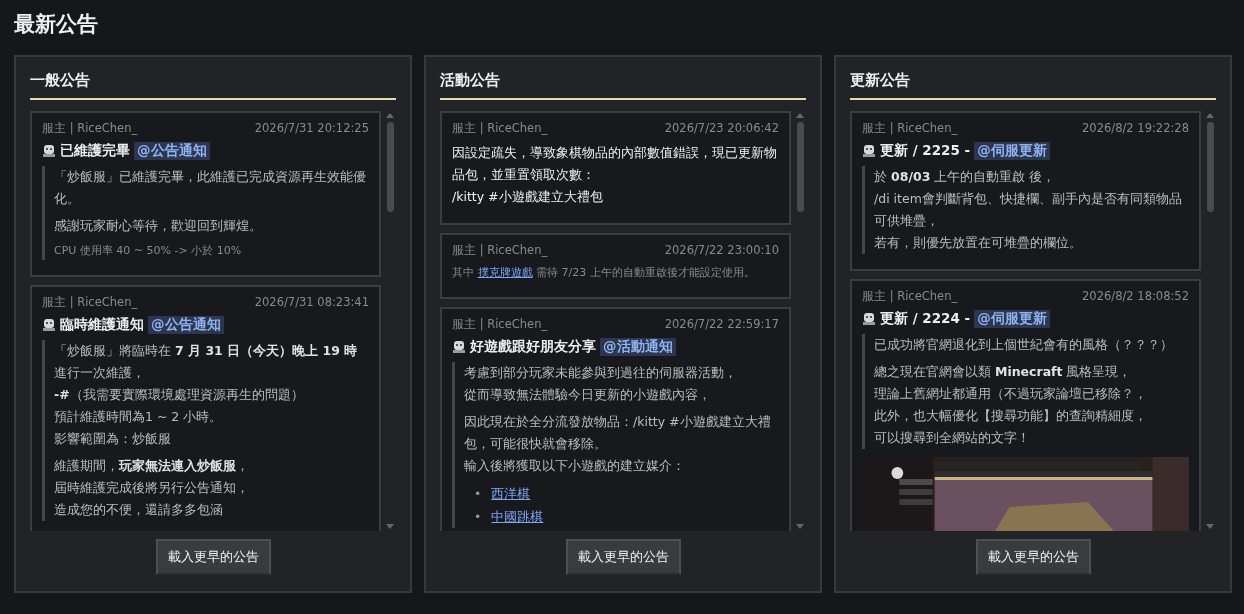 This screenshot has height=614, width=1244. I want to click on post-paragraph: CPU 使用率 40 ~ 50% -> 小於 10%, so click(148, 251).